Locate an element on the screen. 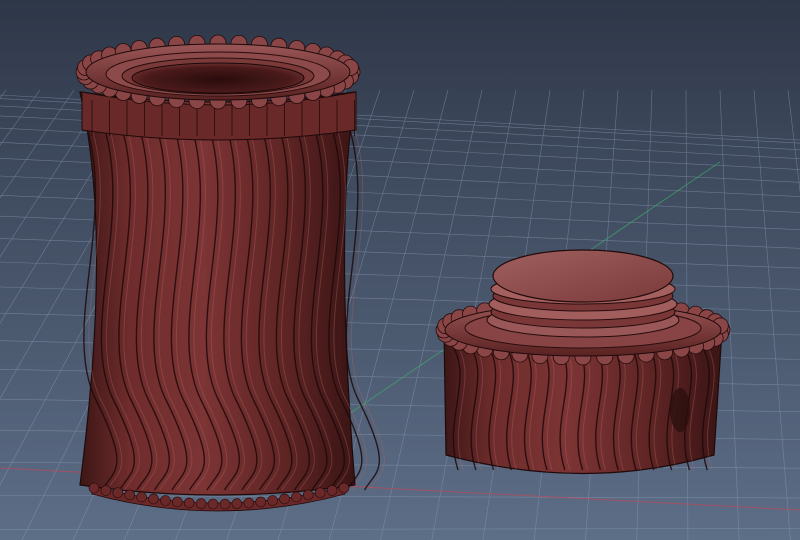  screw-cap-top-face is located at coordinates (583, 276).